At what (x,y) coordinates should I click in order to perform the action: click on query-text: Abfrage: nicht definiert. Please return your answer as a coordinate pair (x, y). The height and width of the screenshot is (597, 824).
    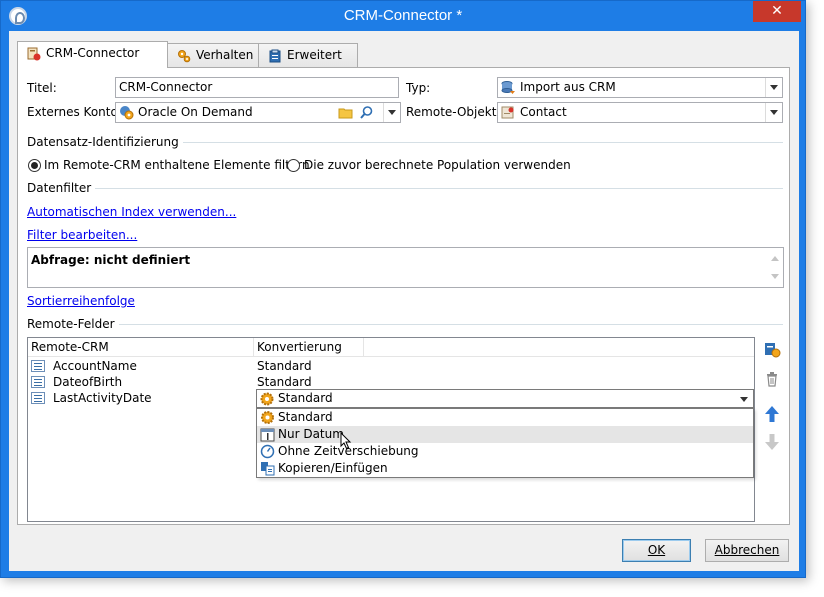
    Looking at the image, I should click on (111, 260).